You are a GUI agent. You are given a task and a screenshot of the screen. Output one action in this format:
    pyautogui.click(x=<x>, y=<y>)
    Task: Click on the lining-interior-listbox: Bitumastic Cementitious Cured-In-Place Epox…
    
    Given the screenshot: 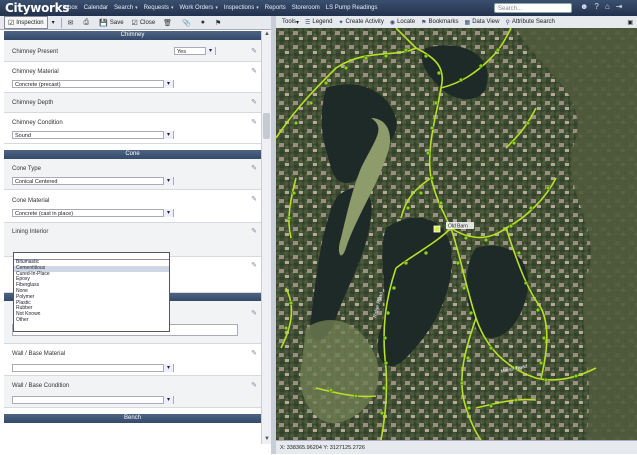 What is the action you would take?
    pyautogui.click(x=91, y=292)
    